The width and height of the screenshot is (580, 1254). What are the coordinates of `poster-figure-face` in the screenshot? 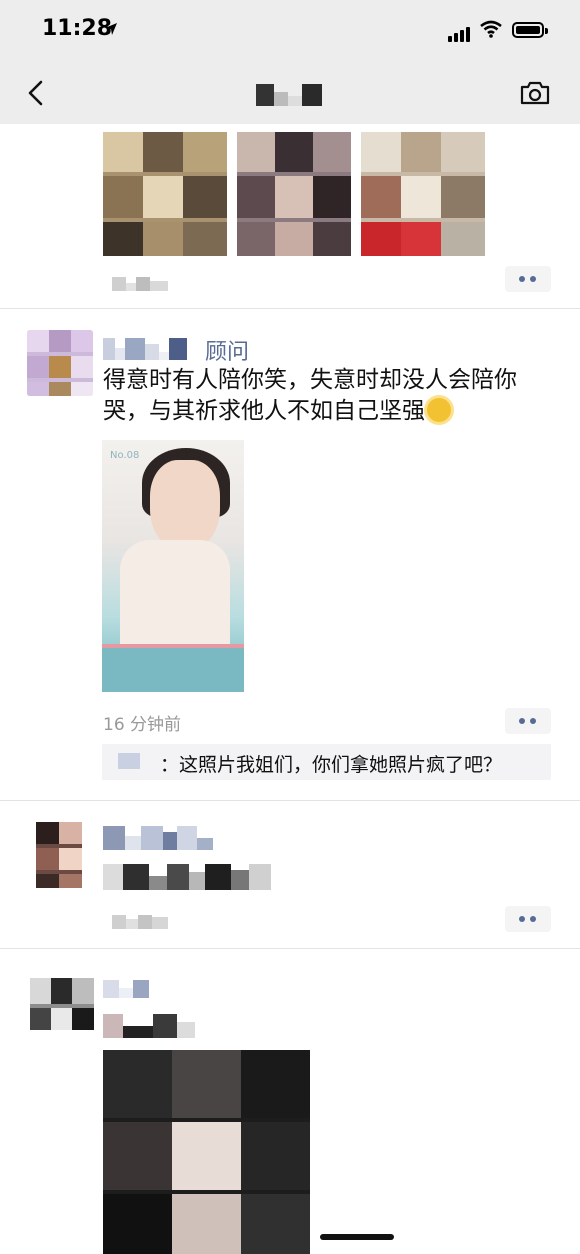 It's located at (185, 505).